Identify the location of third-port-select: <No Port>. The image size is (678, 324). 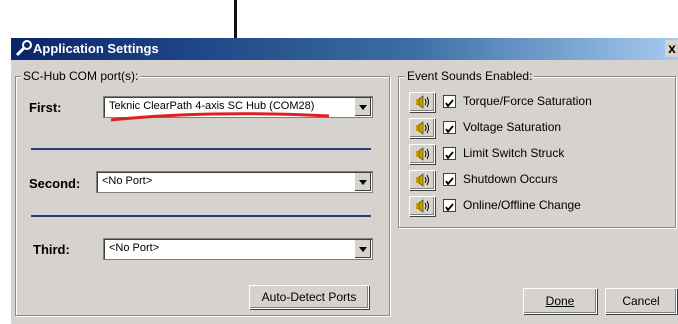
(238, 249).